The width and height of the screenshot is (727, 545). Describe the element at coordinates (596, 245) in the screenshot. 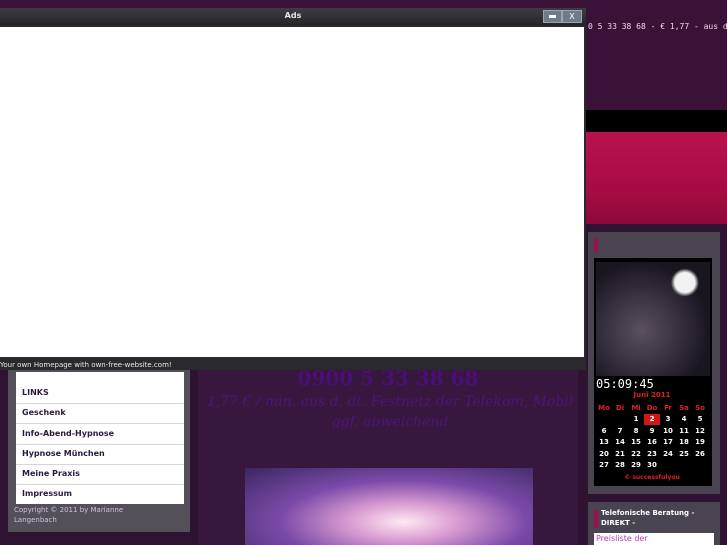

I see `widget-accent` at that location.